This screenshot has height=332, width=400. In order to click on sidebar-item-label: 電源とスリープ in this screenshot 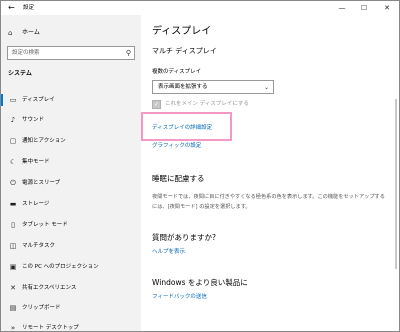, I will do `click(41, 183)`.